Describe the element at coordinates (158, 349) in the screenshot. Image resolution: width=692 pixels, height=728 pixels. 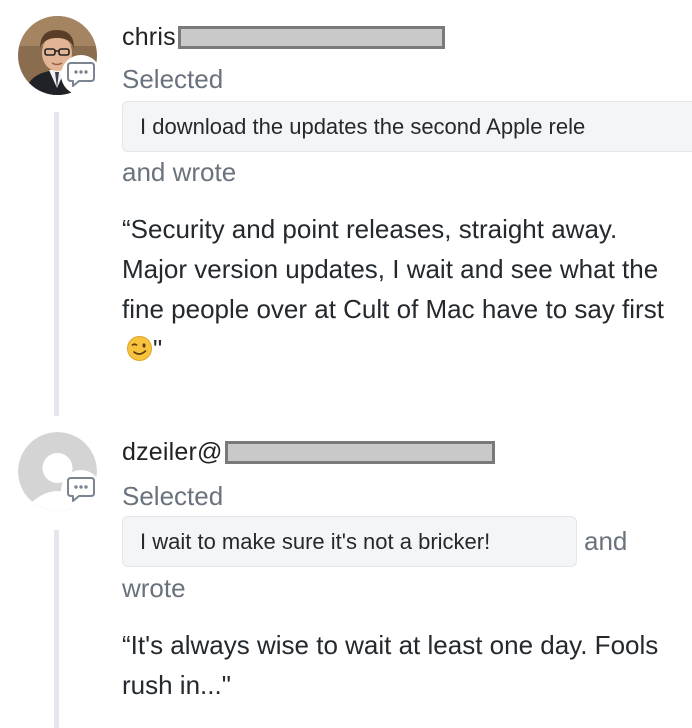
I see `comment-body-end: "` at that location.